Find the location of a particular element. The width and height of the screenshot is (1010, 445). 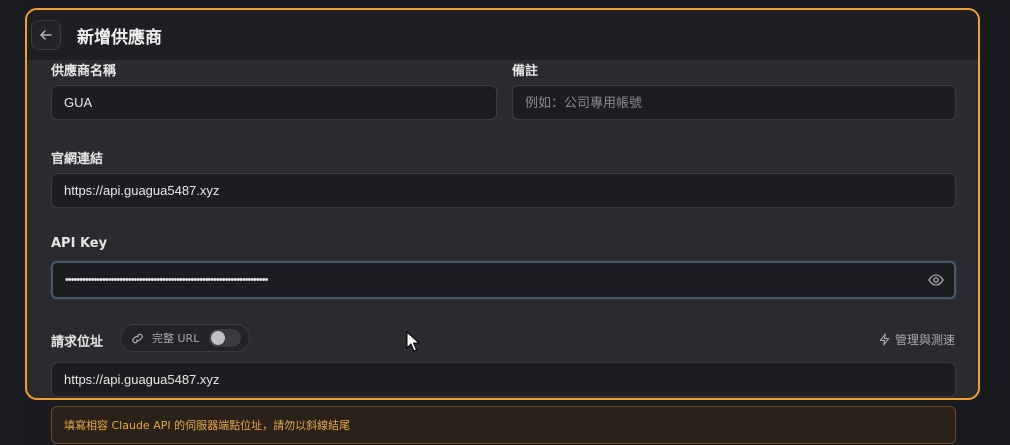

arrow-left-icon is located at coordinates (46, 35).